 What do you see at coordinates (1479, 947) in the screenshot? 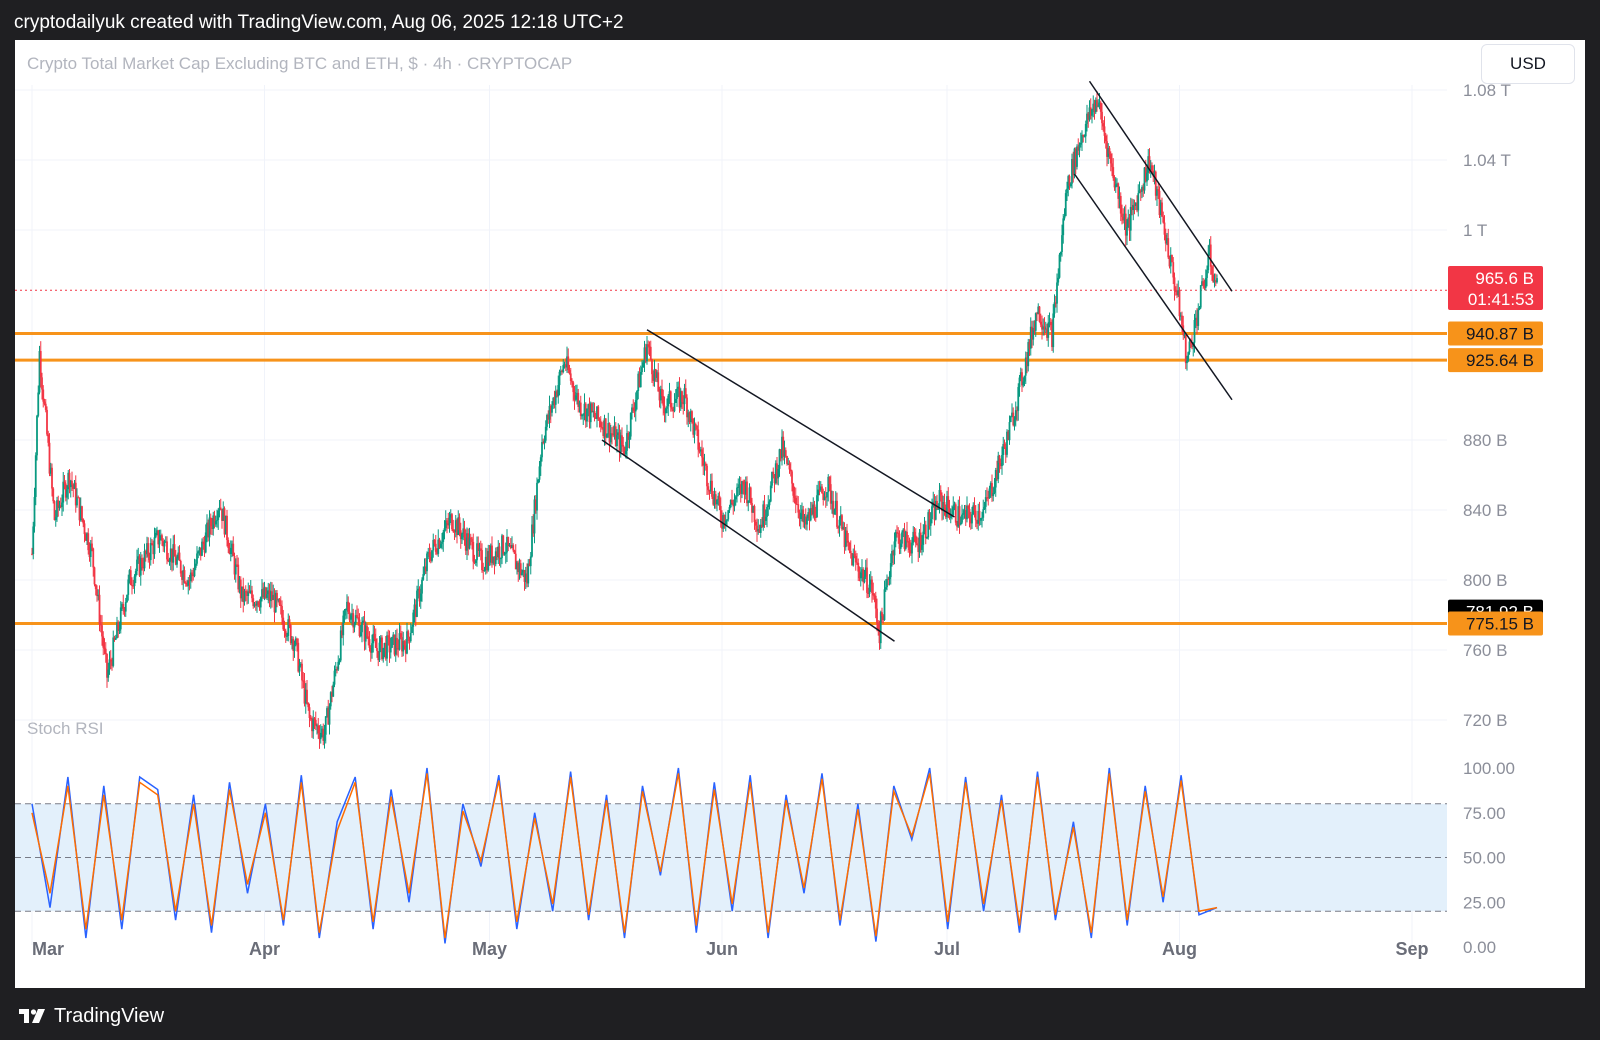
I see `osc-tick-label: 0.00` at bounding box center [1479, 947].